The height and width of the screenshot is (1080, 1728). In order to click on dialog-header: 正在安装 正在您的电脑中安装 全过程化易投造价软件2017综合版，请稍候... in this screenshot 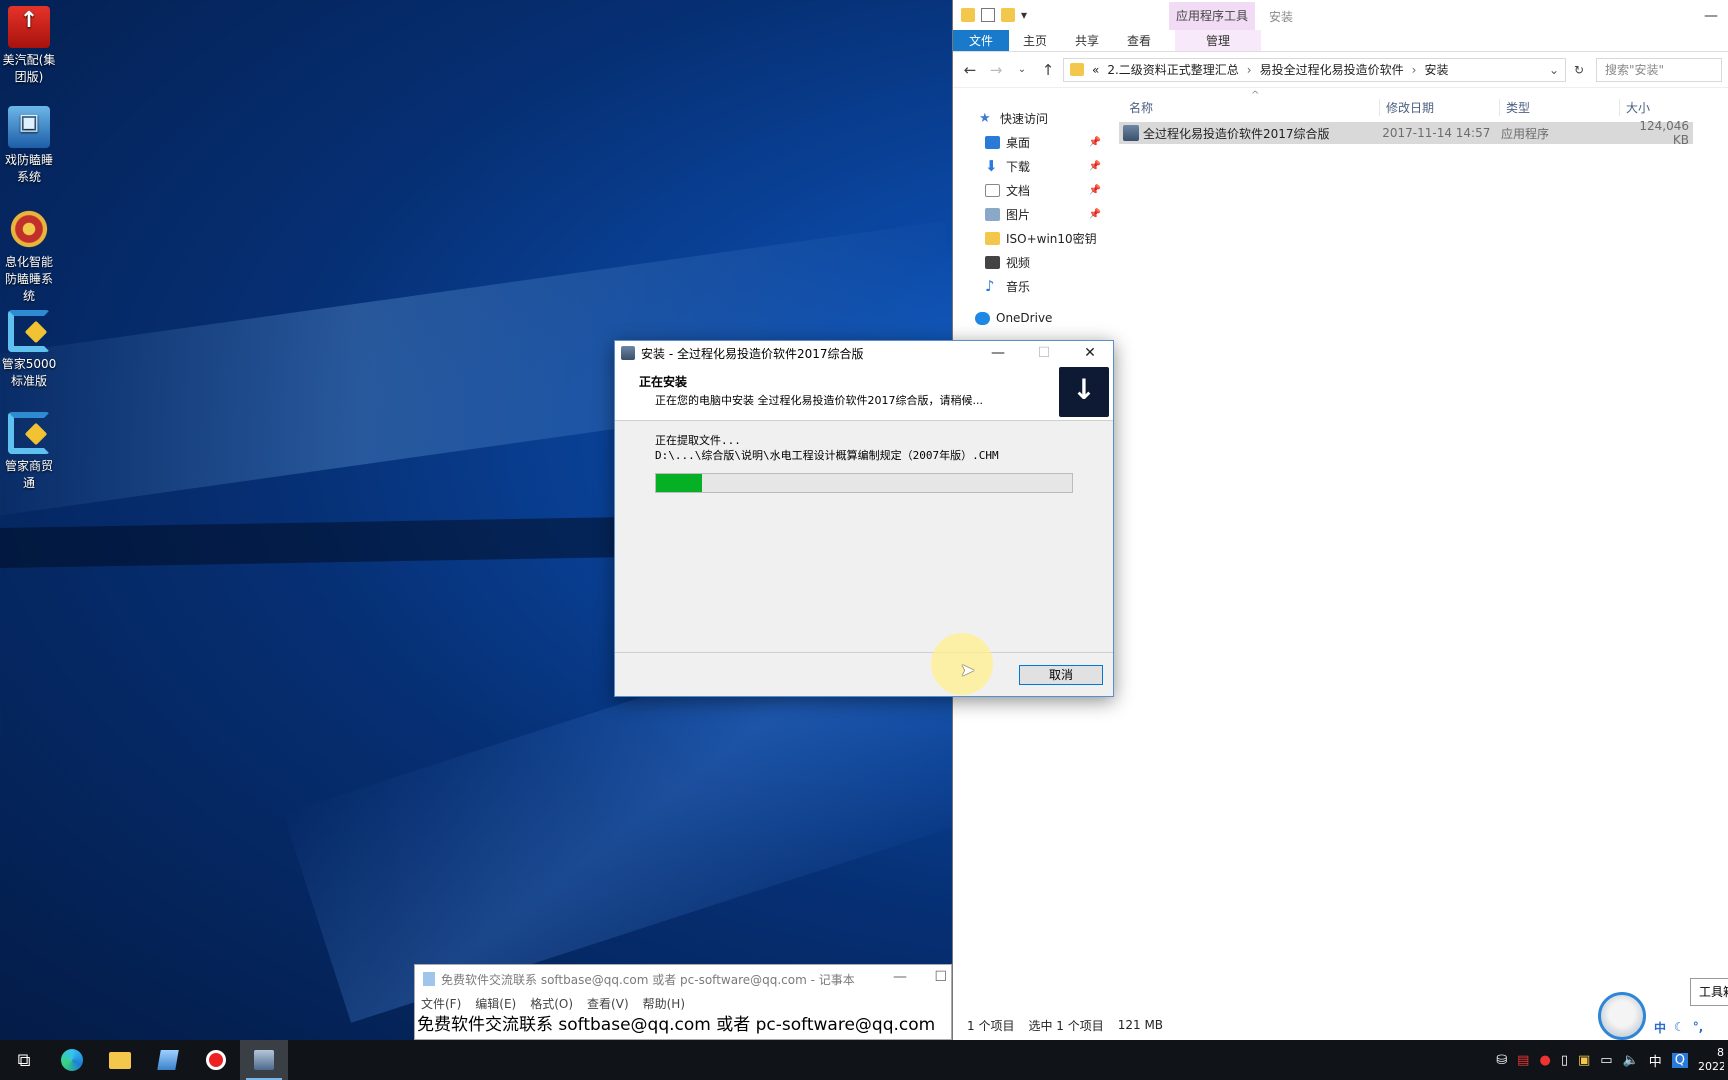, I will do `click(864, 393)`.